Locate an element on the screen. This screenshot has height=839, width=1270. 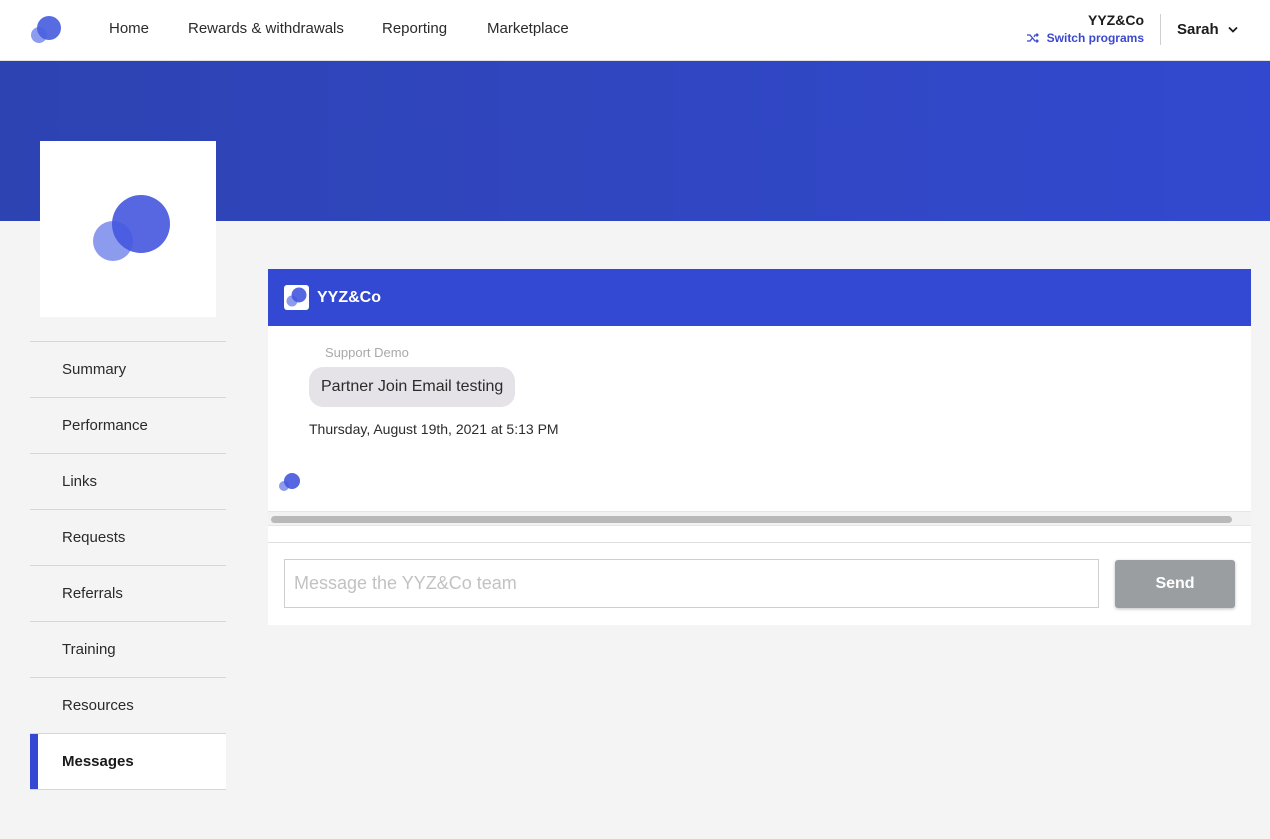
program-logo-card is located at coordinates (128, 229).